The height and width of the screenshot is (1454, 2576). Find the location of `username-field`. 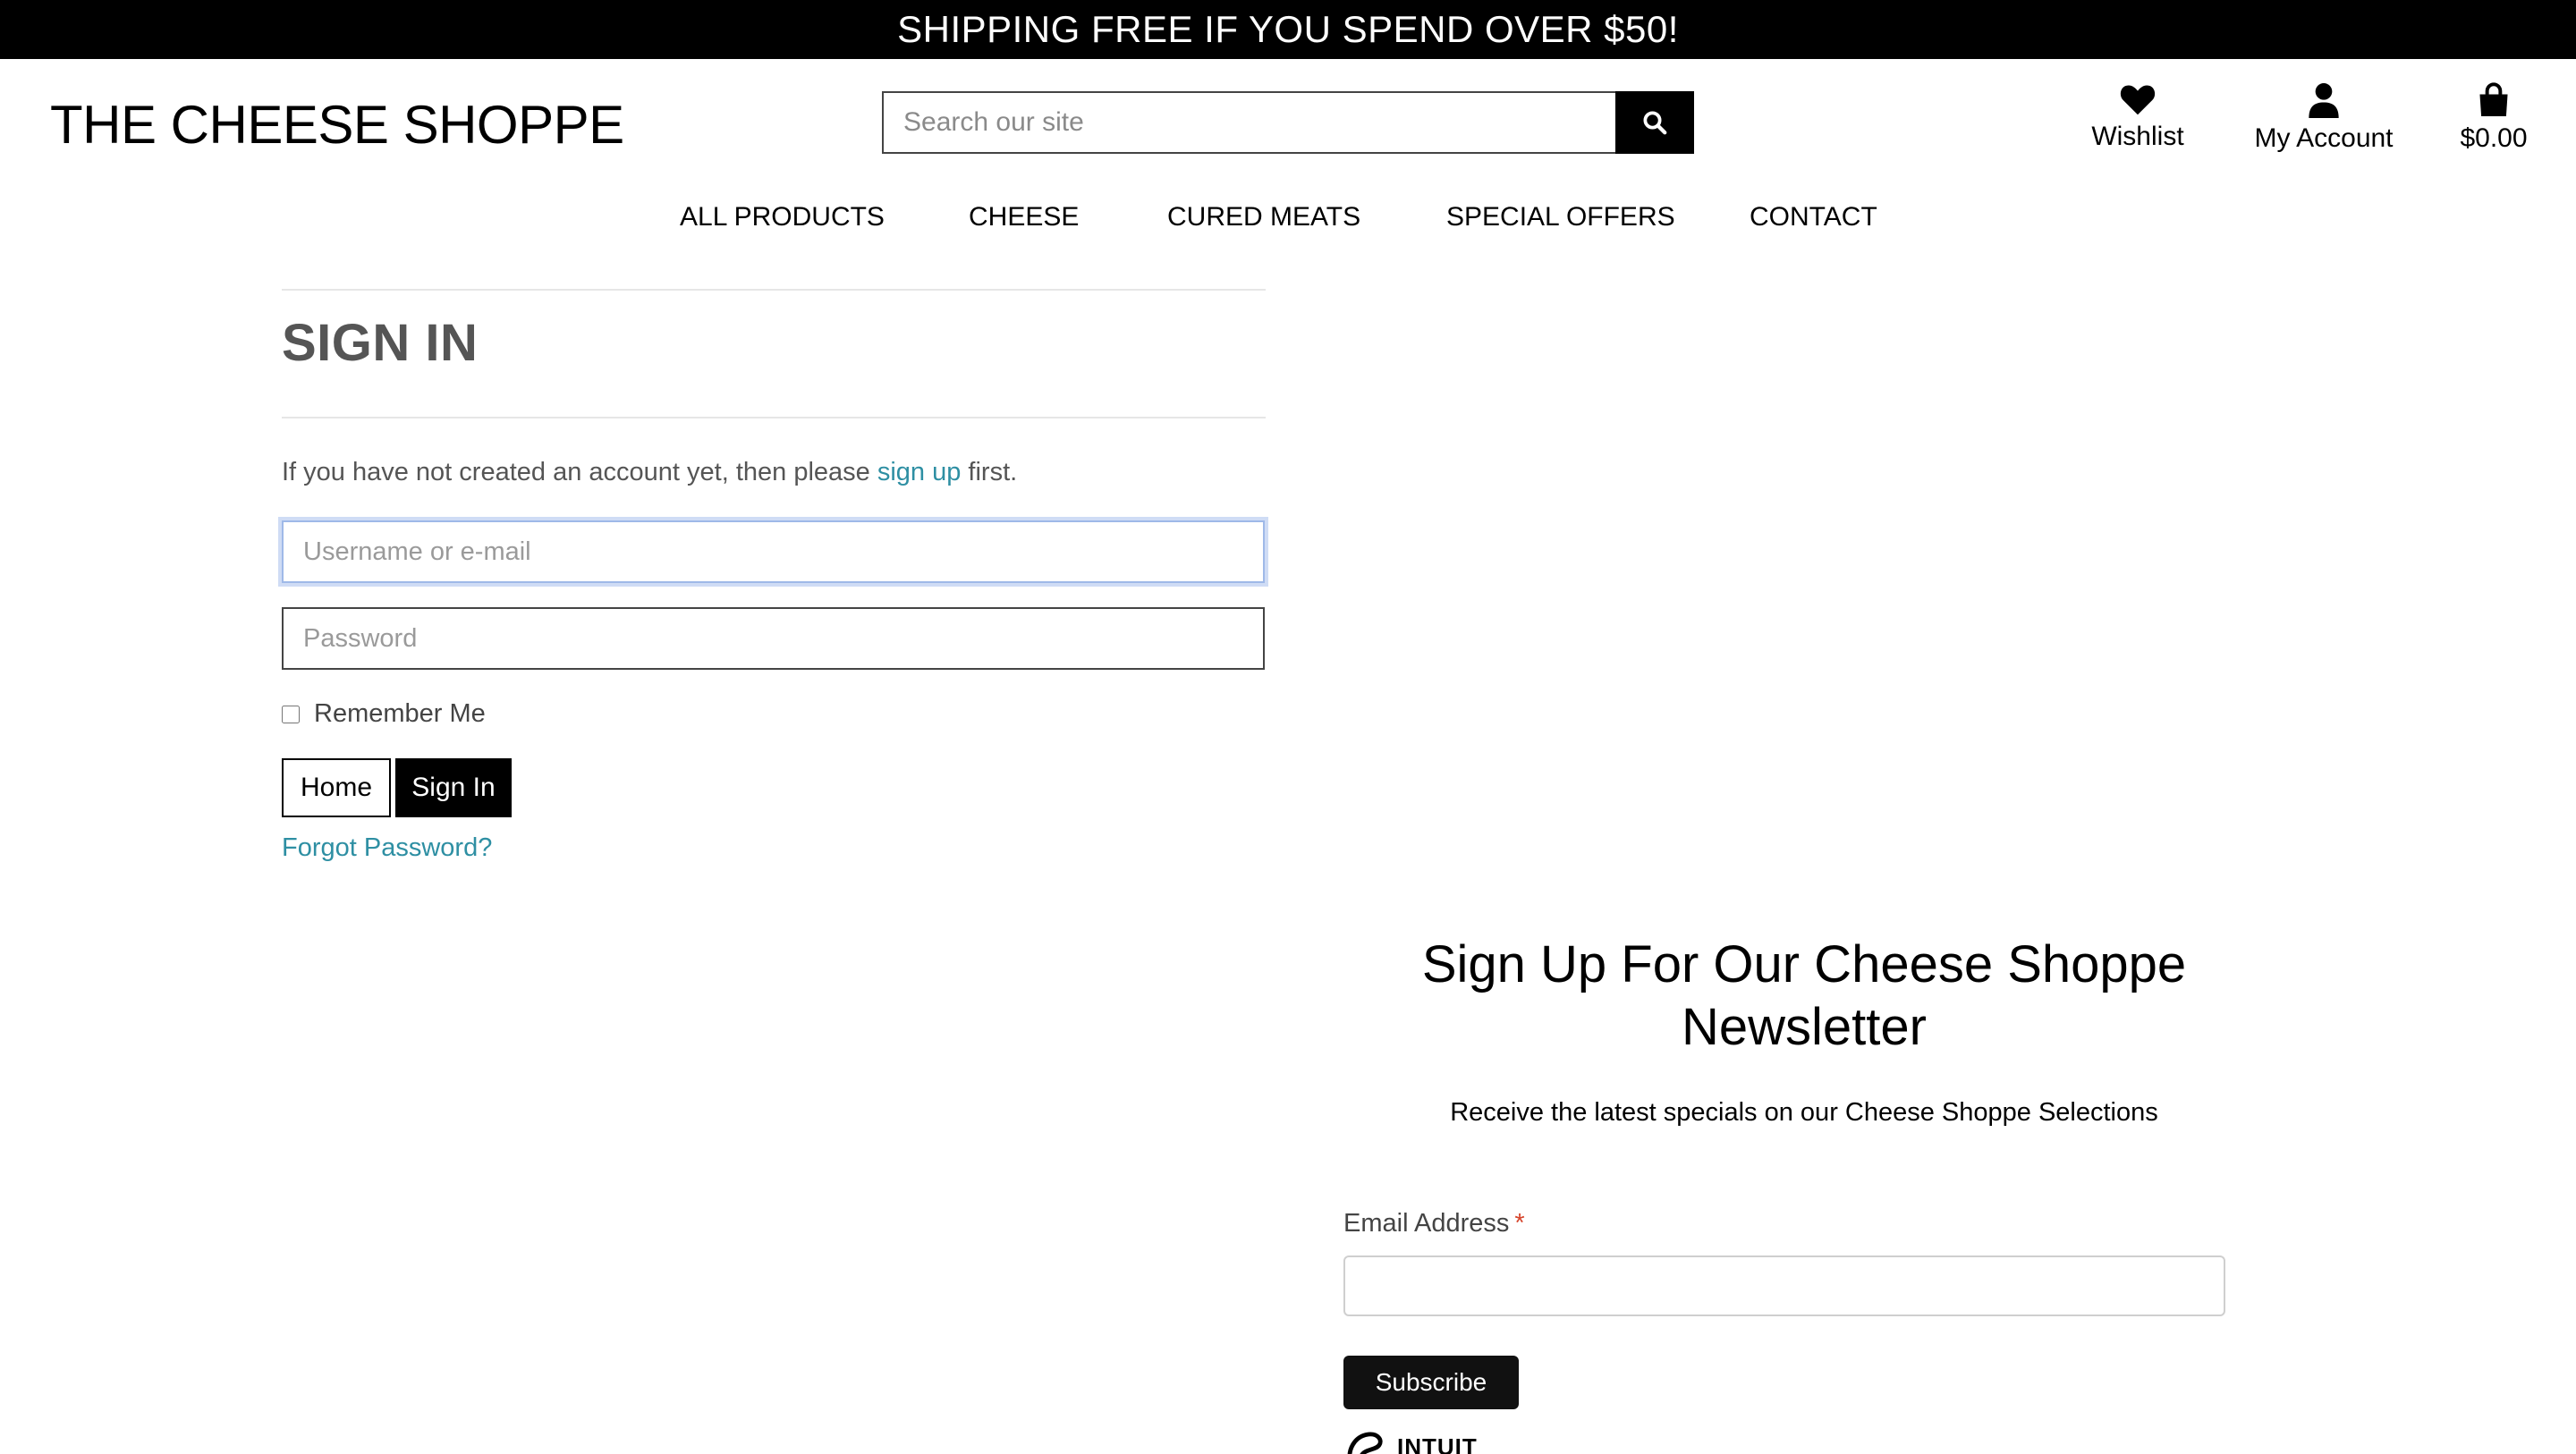

username-field is located at coordinates (773, 551).